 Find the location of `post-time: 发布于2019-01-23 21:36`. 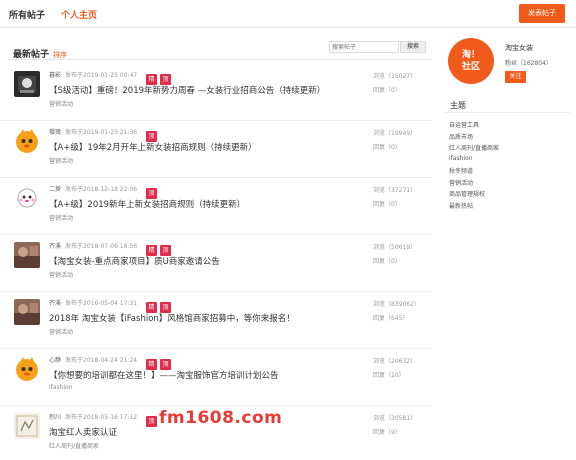

post-time: 发布于2019-01-23 21:36 is located at coordinates (101, 132).